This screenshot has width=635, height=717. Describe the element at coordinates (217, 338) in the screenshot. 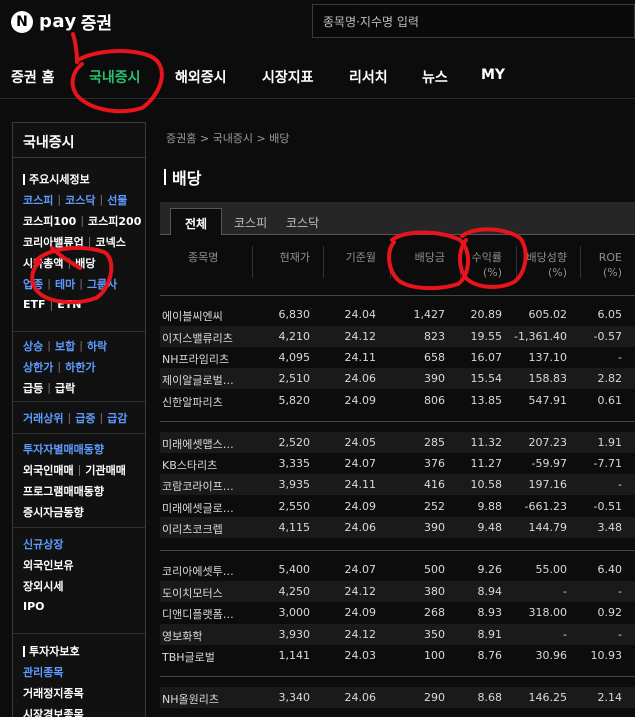

I see `stock-name-link: 이지스밸류리츠` at that location.